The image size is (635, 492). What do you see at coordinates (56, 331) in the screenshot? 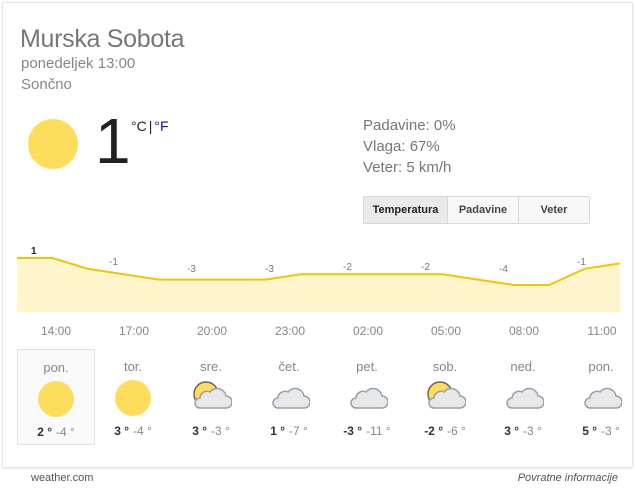
I see `hour-tick-label: 14:00` at bounding box center [56, 331].